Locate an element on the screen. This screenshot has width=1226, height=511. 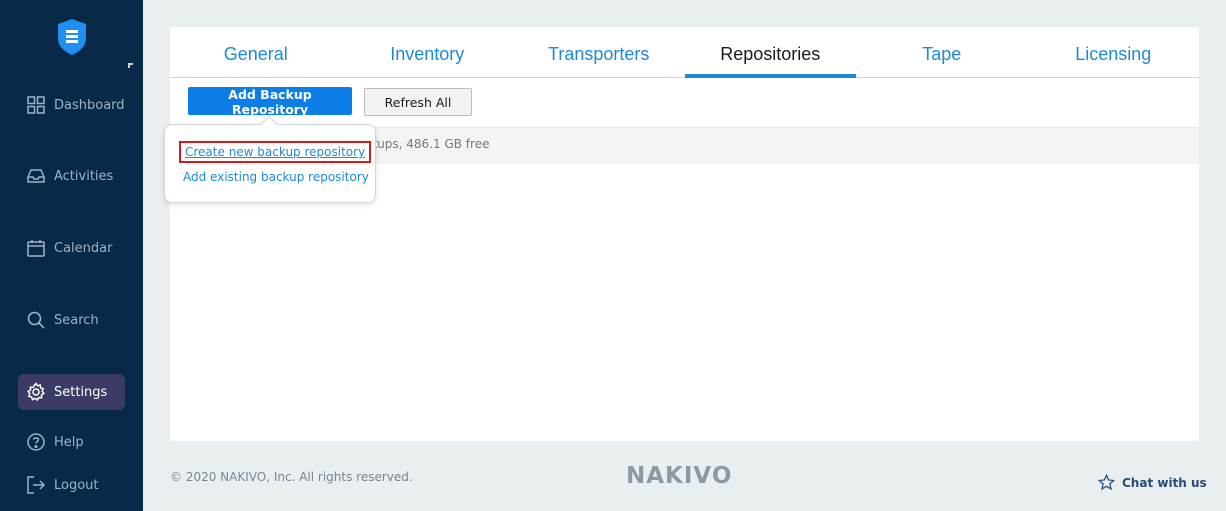
sidebar-item-label: Logout is located at coordinates (76, 485).